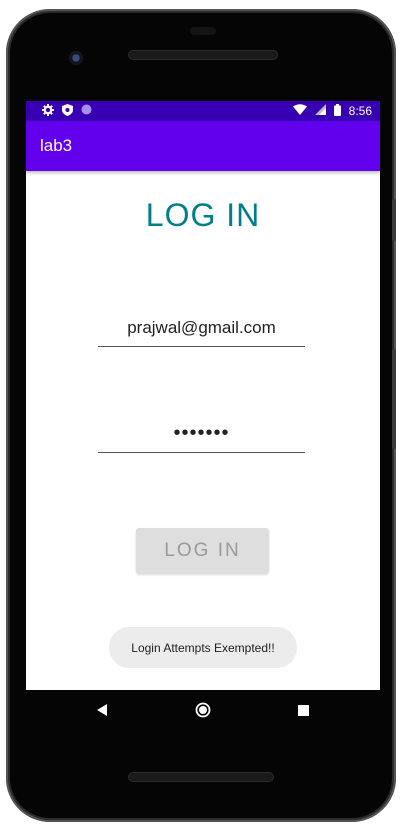  Describe the element at coordinates (201, 434) in the screenshot. I see `password-field: •••••••` at that location.